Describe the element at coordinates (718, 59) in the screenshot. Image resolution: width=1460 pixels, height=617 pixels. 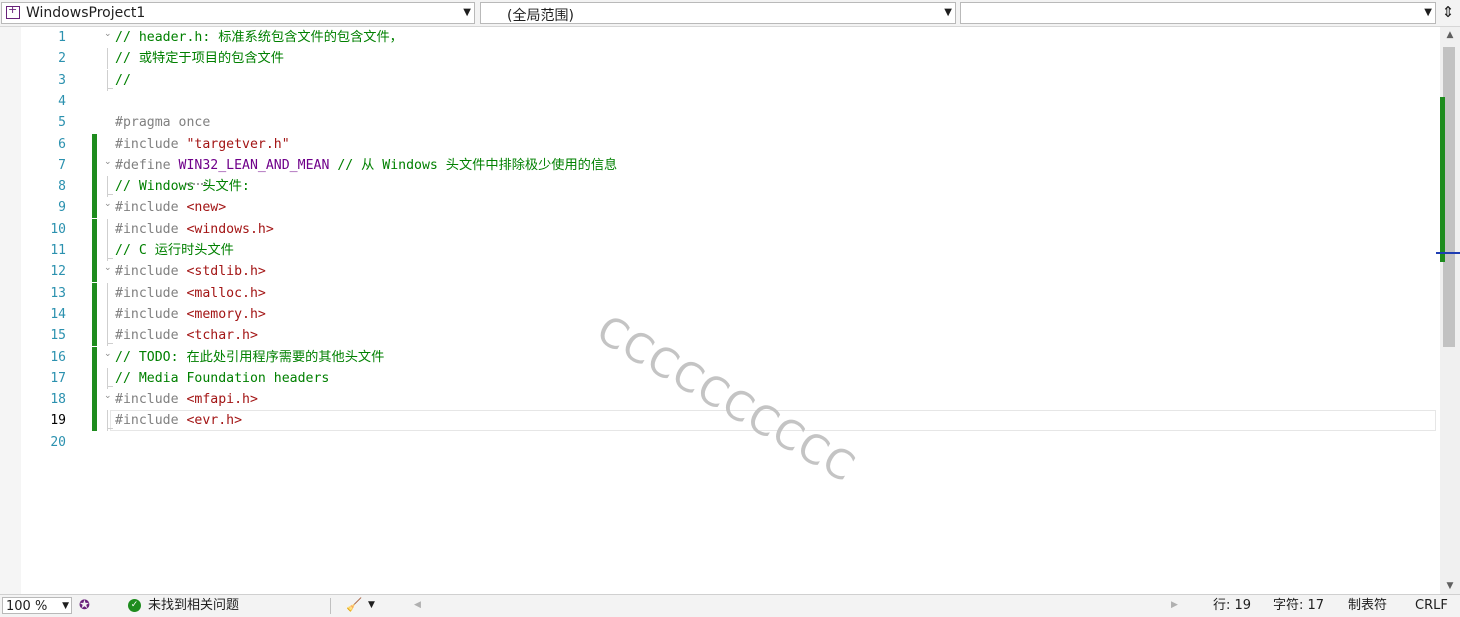
I see `code-line: 2 // 或特定于项目的包含文件` at that location.